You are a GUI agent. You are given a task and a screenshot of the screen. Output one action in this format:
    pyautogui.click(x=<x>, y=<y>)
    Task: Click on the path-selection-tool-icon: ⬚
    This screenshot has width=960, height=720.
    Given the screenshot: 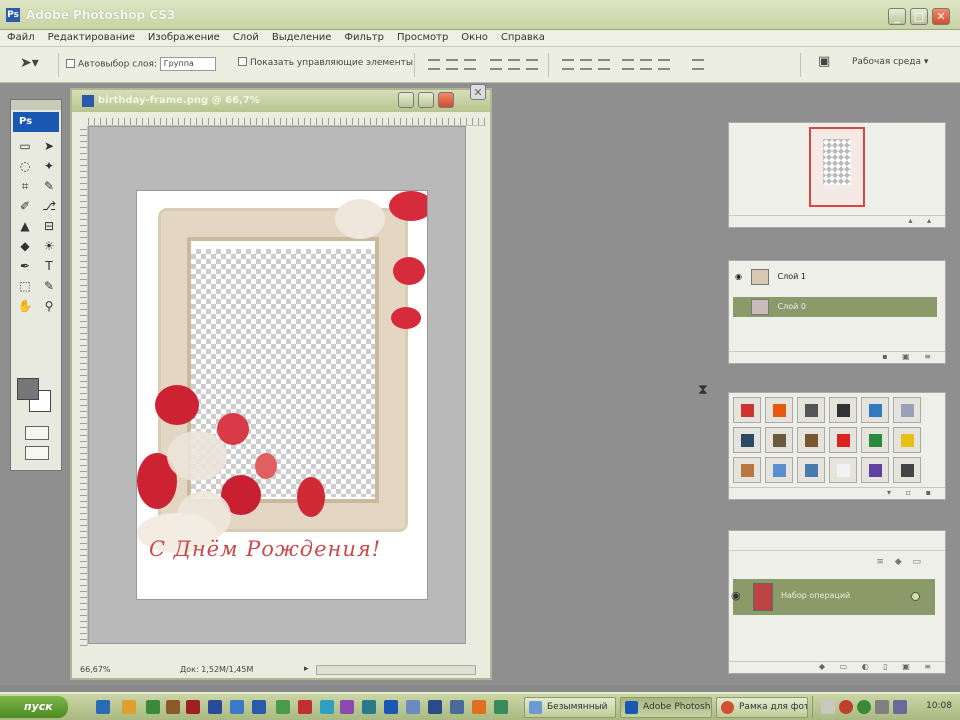 What is the action you would take?
    pyautogui.click(x=25, y=286)
    